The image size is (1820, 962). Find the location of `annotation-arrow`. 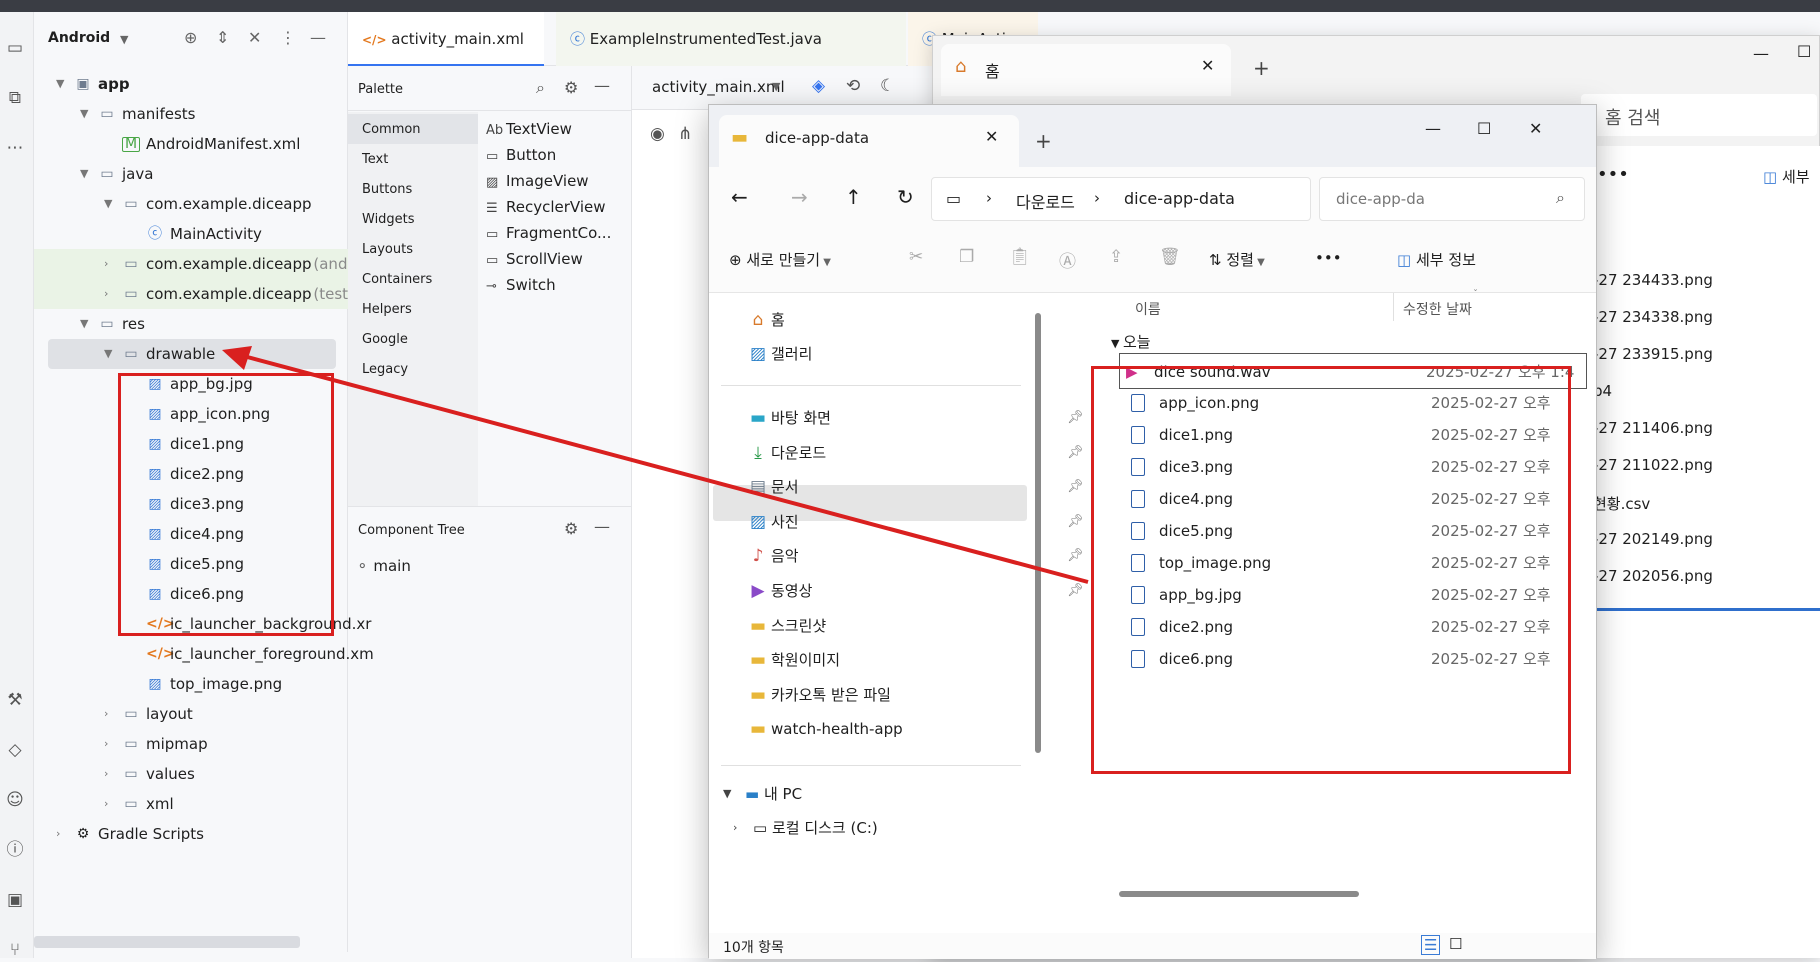

annotation-arrow is located at coordinates (655, 465).